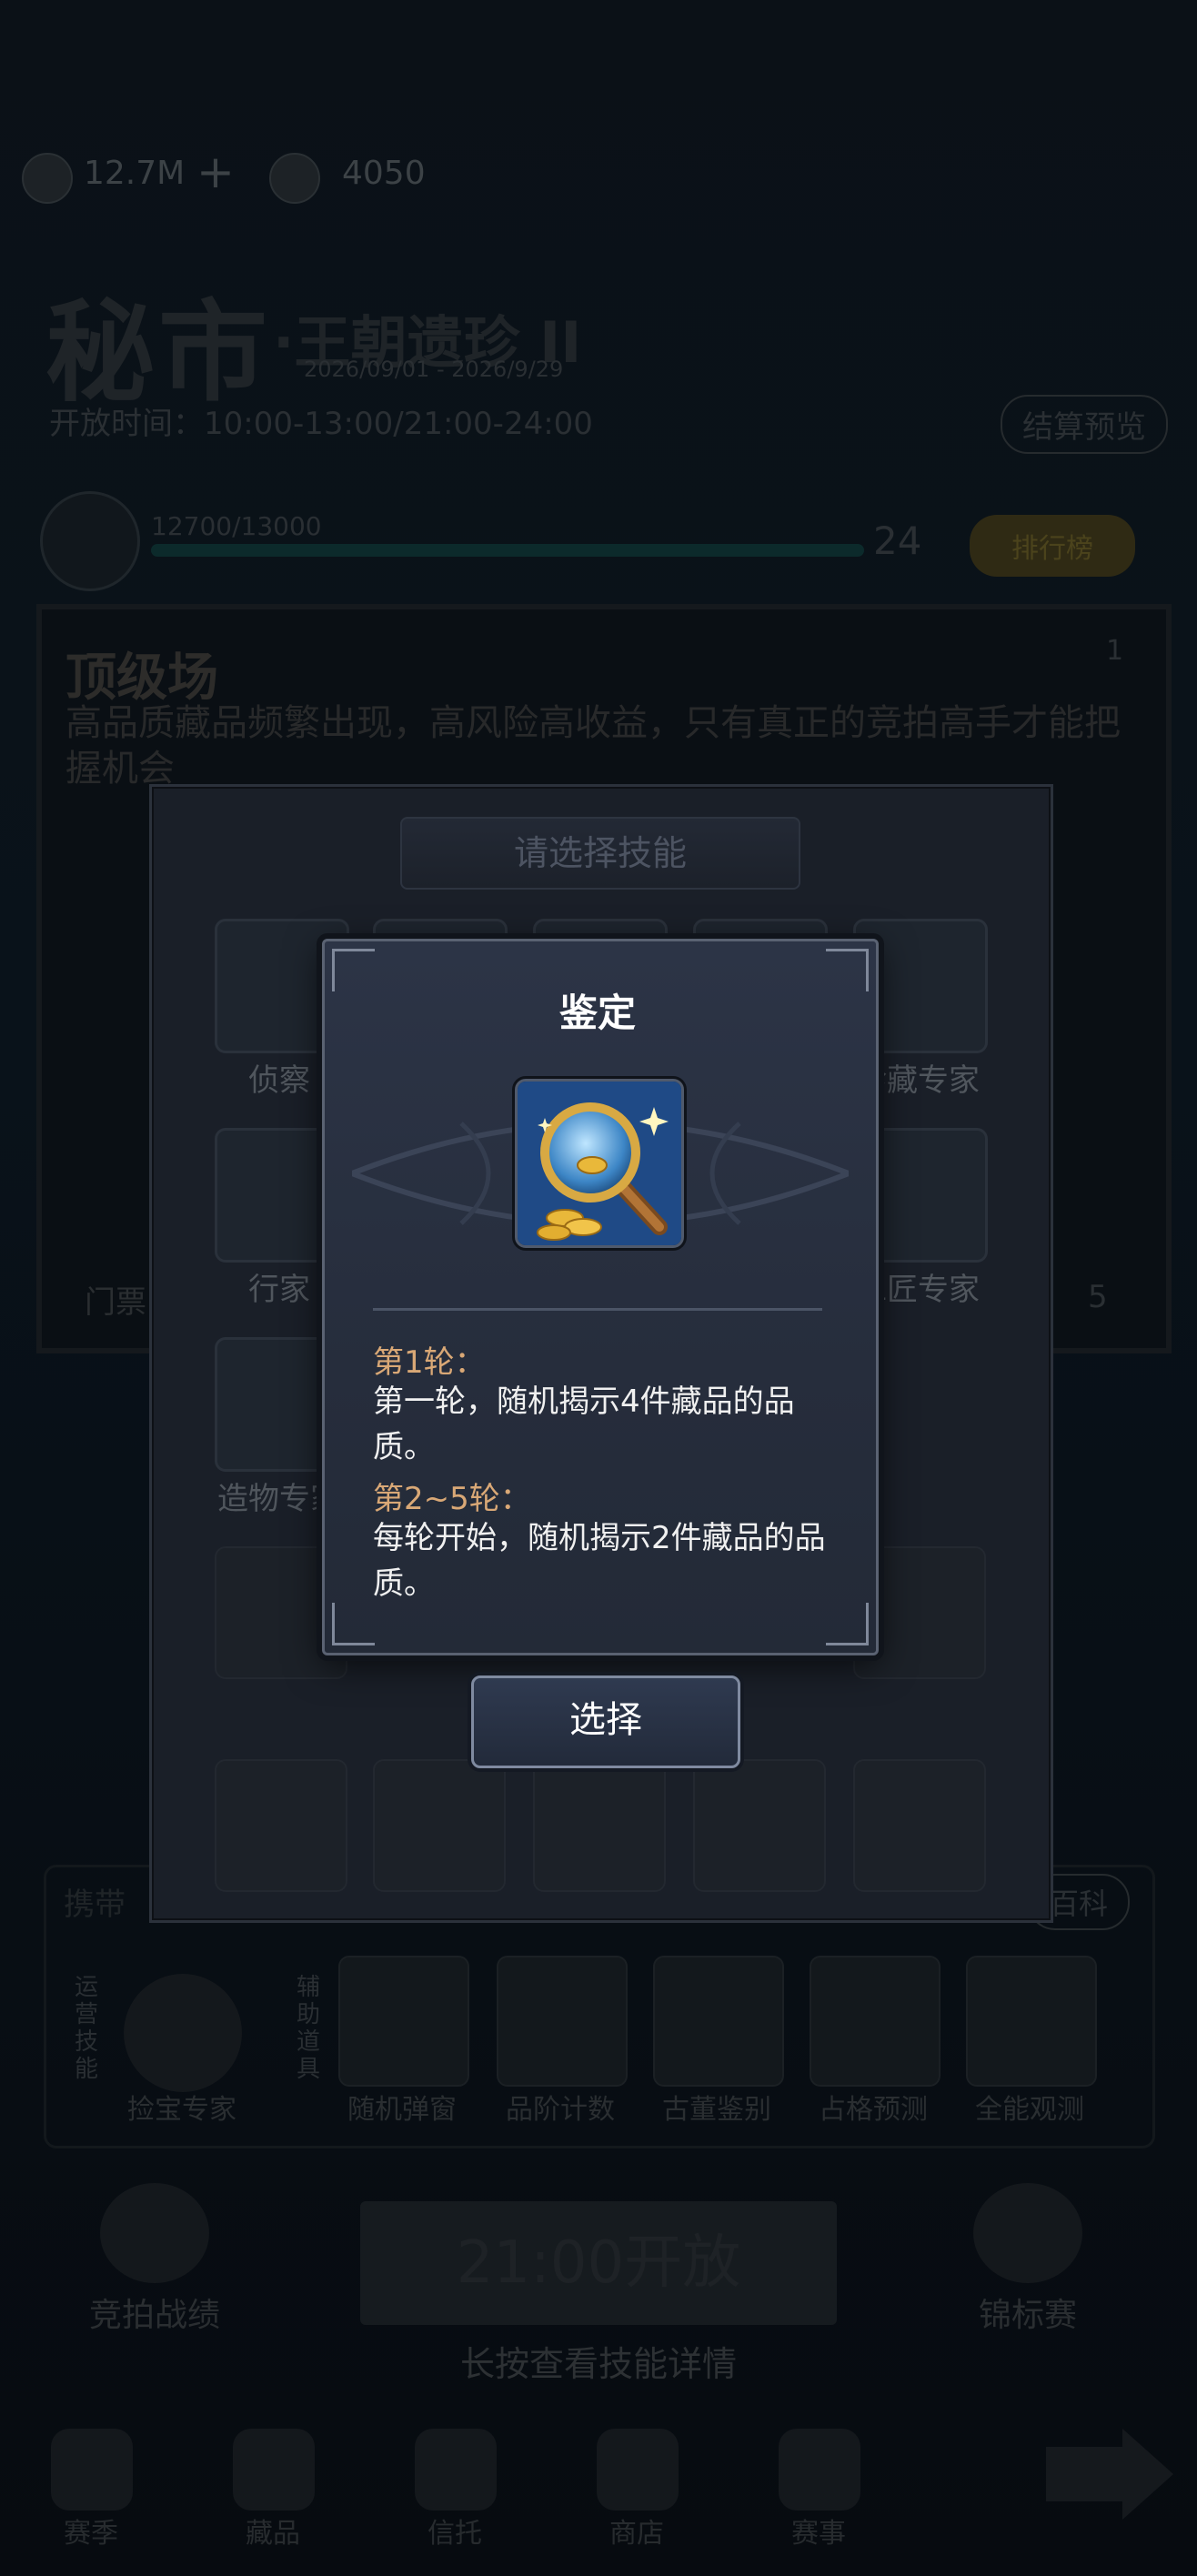 The height and width of the screenshot is (2576, 1197). I want to click on nav-label-season: 赛季, so click(91, 2534).